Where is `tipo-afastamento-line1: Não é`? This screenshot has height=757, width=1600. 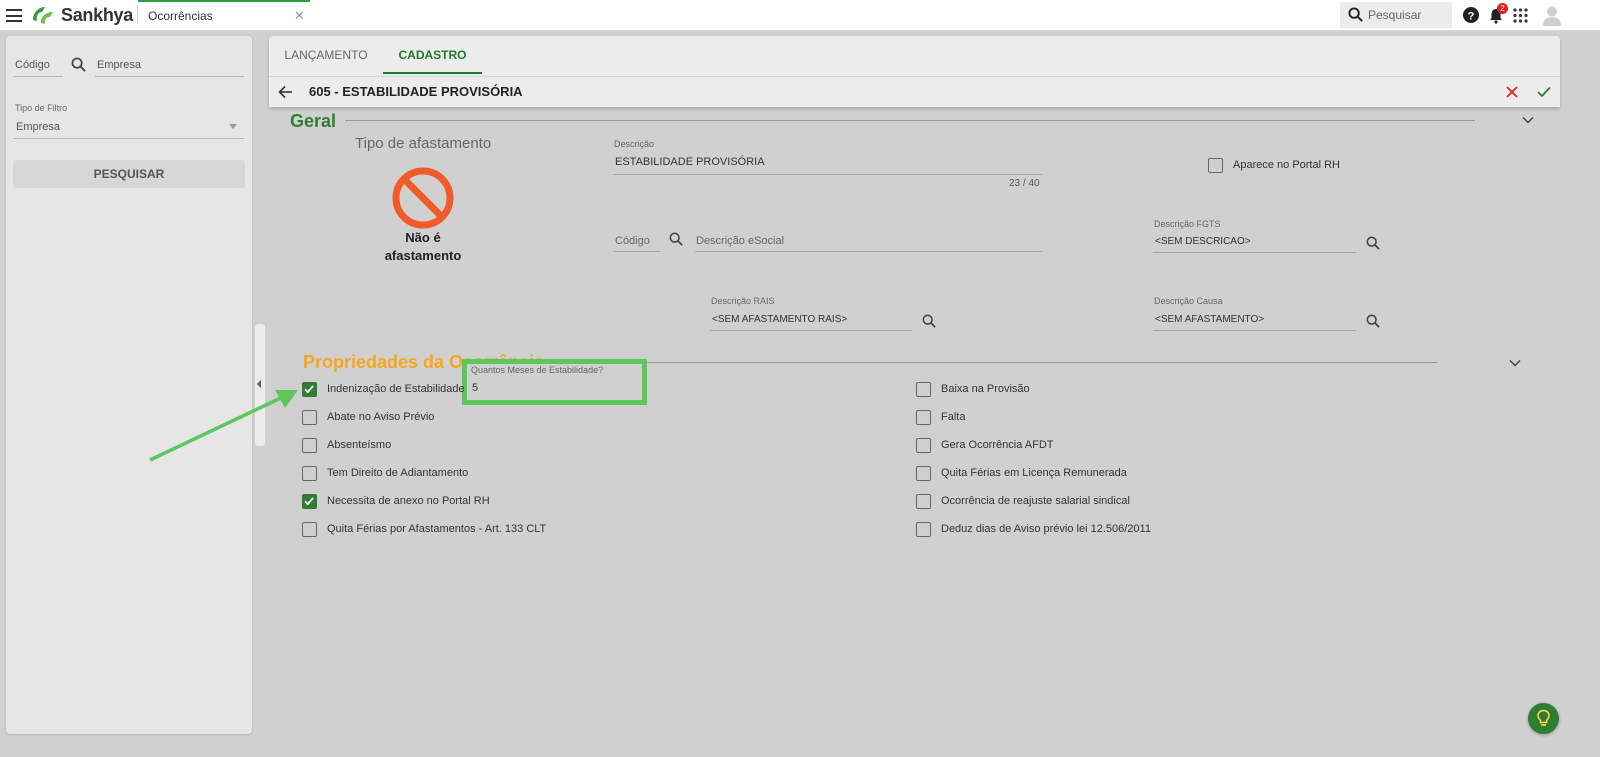
tipo-afastamento-line1: Não é is located at coordinates (423, 237).